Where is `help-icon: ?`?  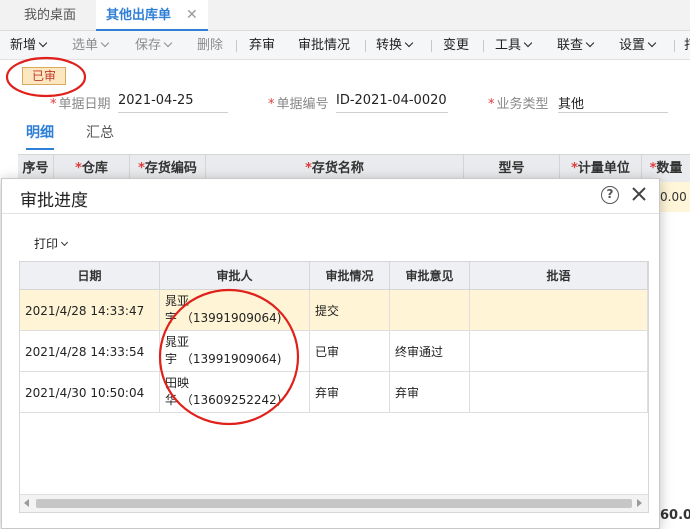
help-icon: ? is located at coordinates (610, 195).